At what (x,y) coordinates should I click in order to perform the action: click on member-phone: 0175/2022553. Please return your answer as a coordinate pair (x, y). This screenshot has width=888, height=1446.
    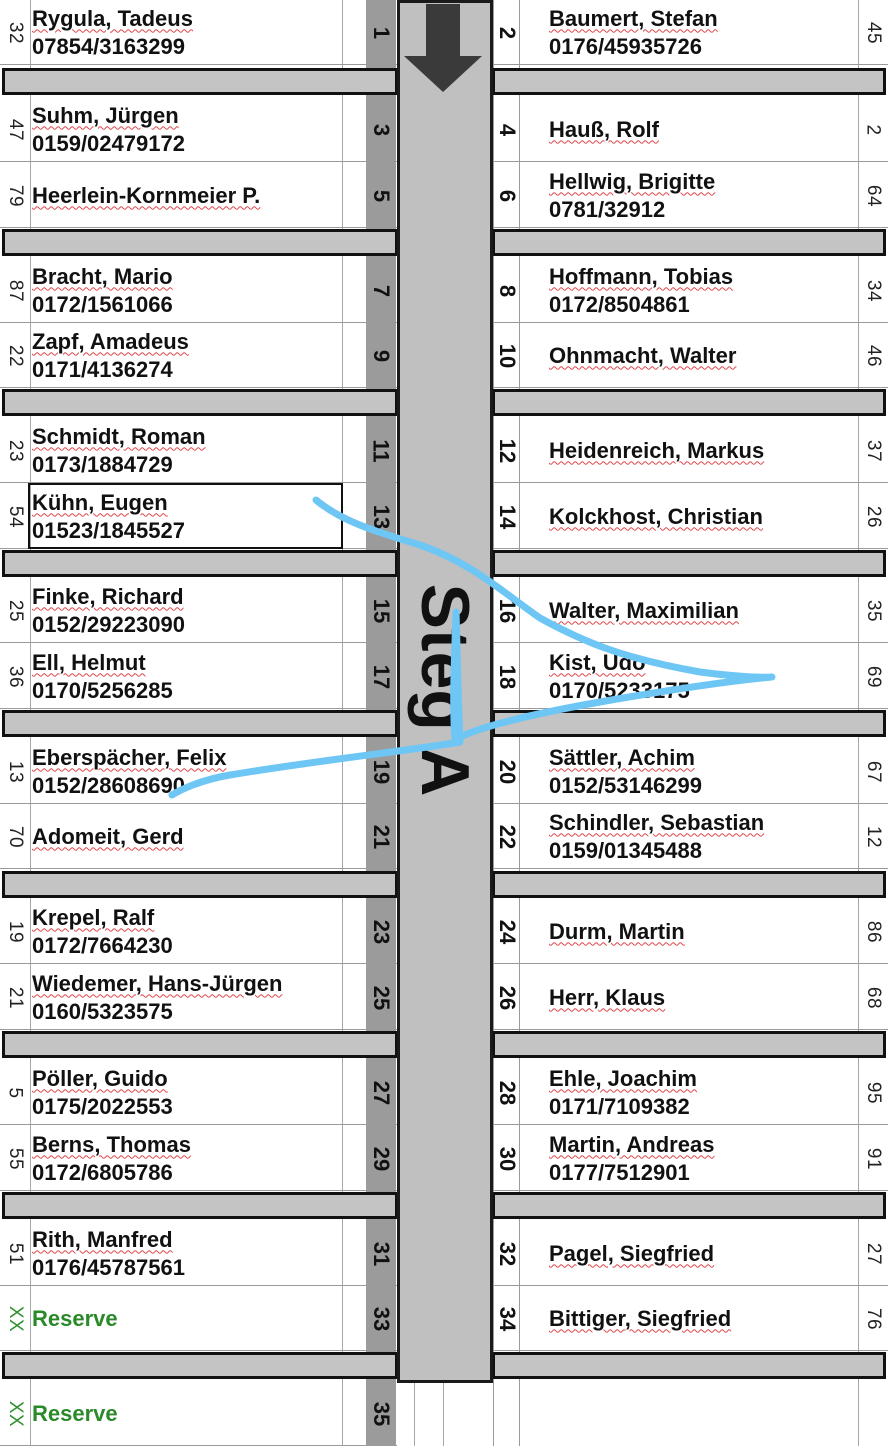
    Looking at the image, I should click on (102, 1106).